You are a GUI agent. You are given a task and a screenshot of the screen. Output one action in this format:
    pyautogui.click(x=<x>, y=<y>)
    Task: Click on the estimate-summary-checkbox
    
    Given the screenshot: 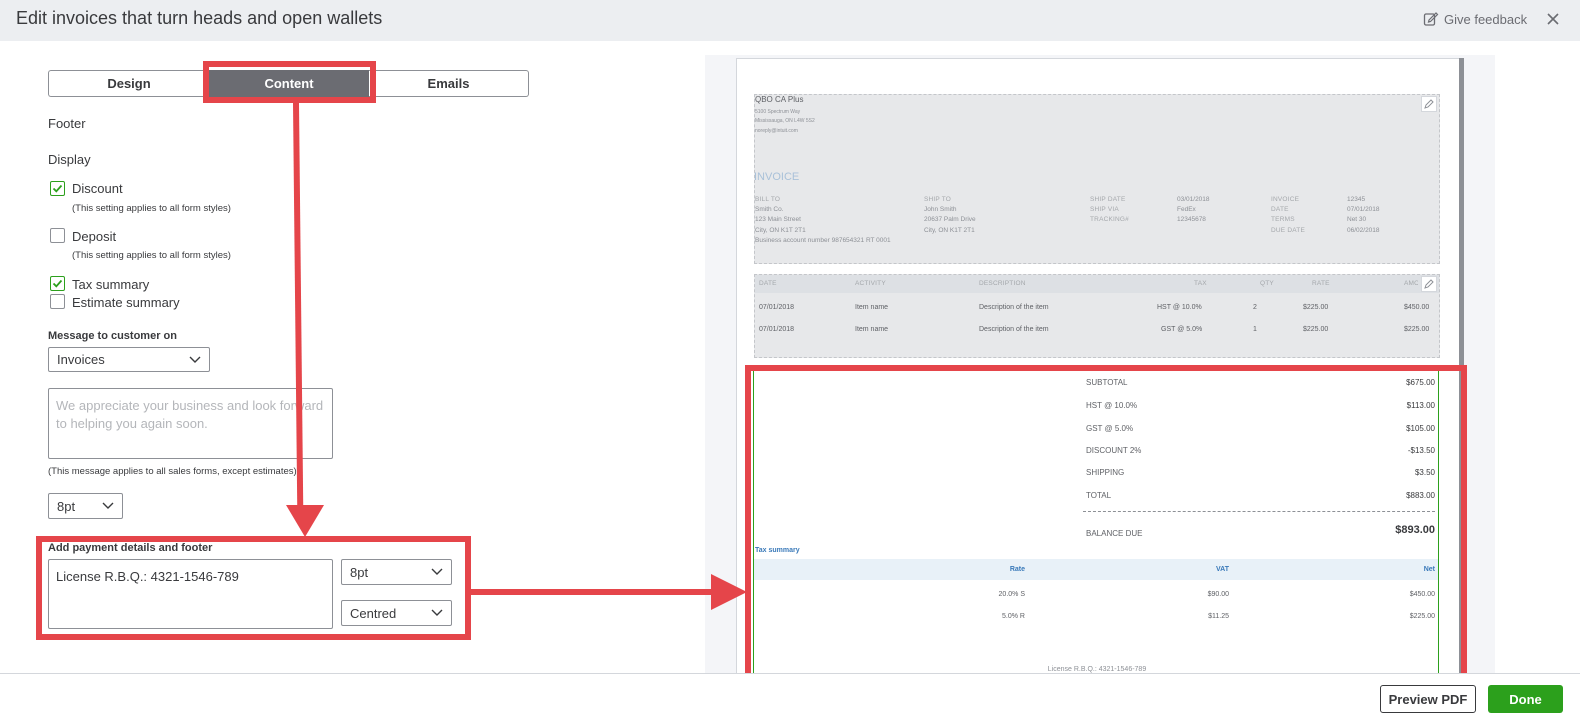 What is the action you would take?
    pyautogui.click(x=57, y=301)
    